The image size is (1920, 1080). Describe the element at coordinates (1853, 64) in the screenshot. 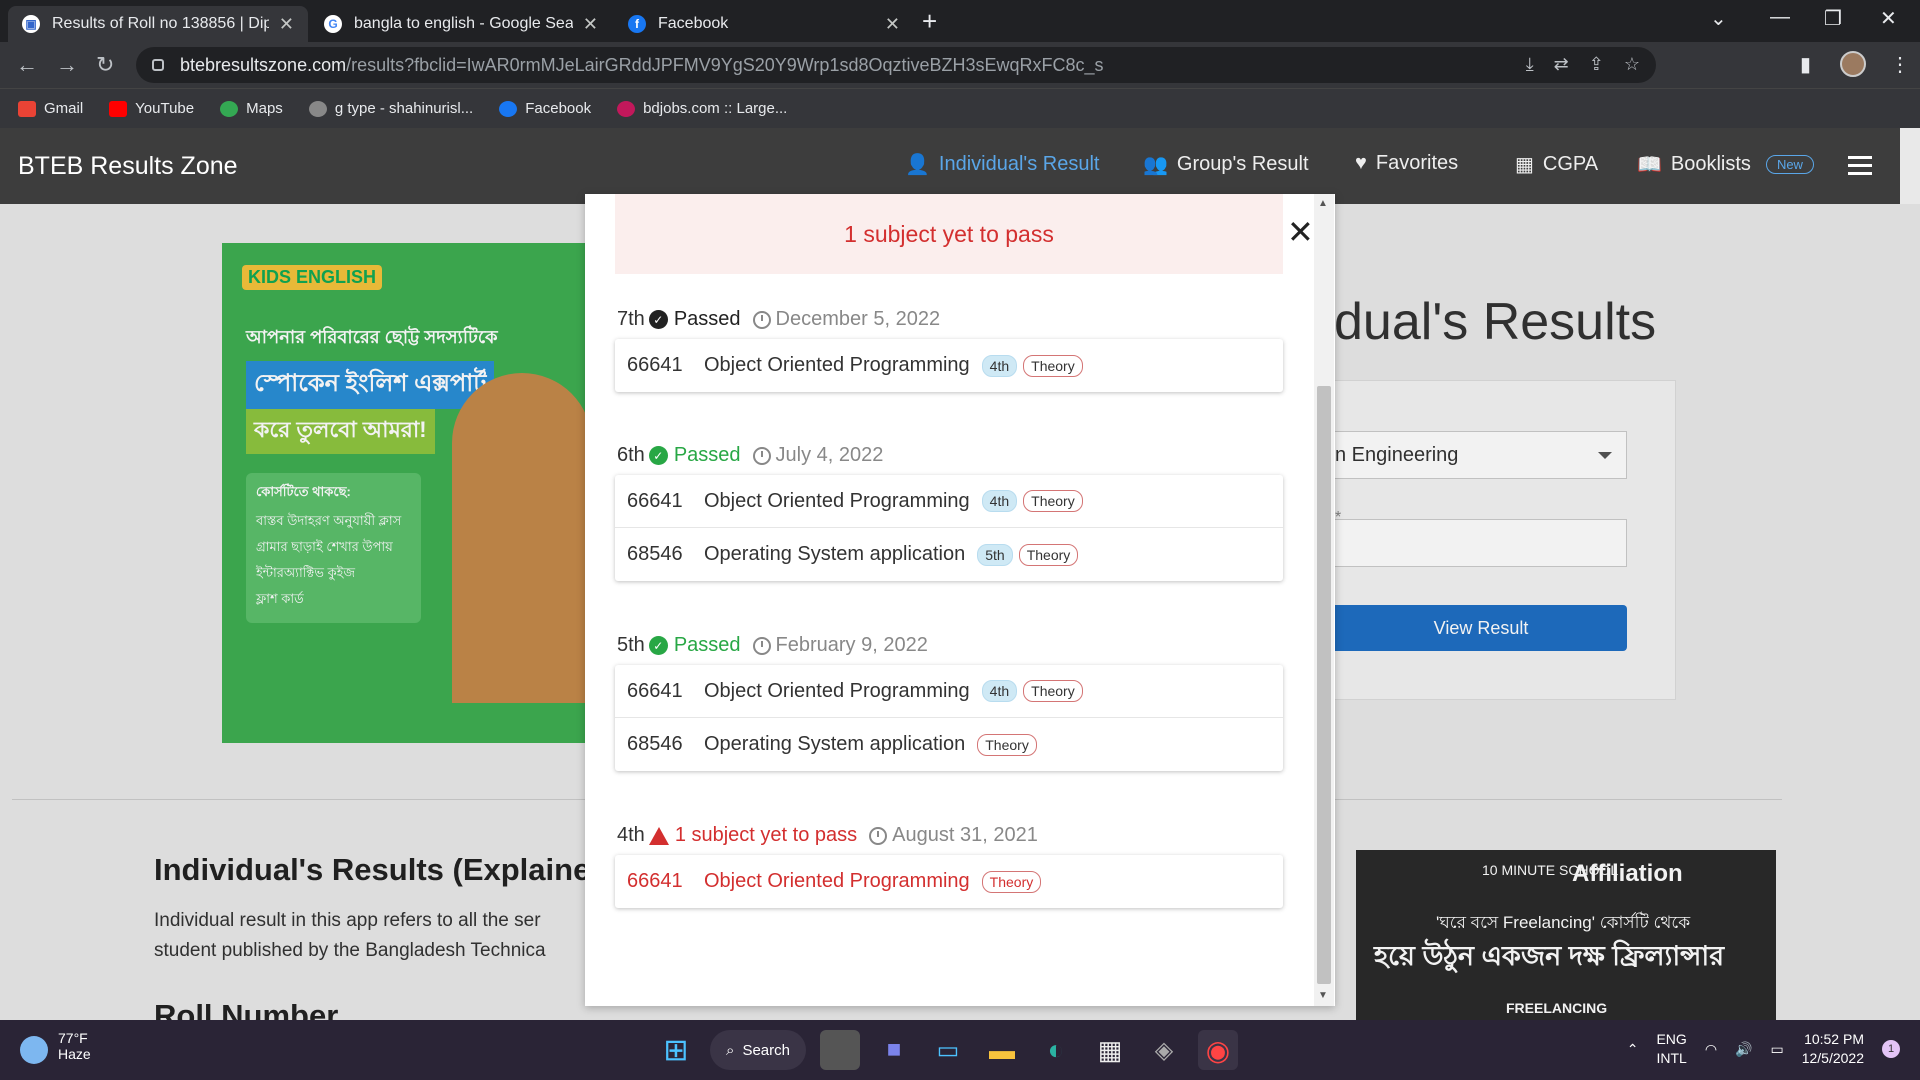

I see `profile-avatar` at that location.